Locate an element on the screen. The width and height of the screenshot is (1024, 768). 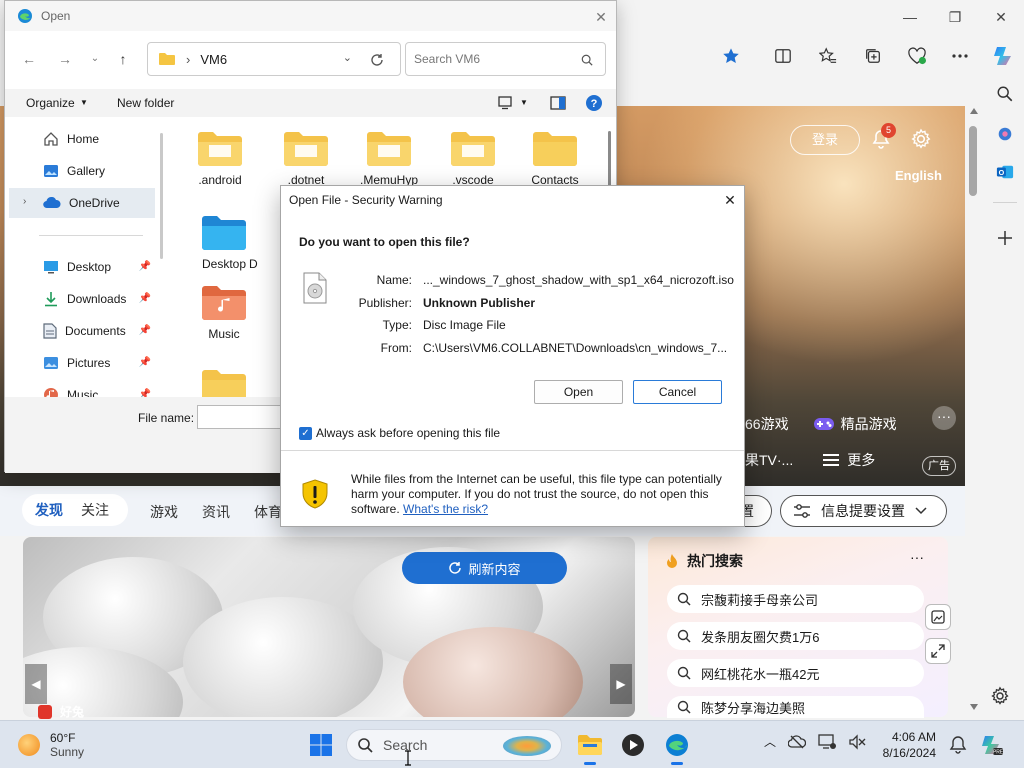
back-arrow-icon: ← is located at coordinates (29, 59).